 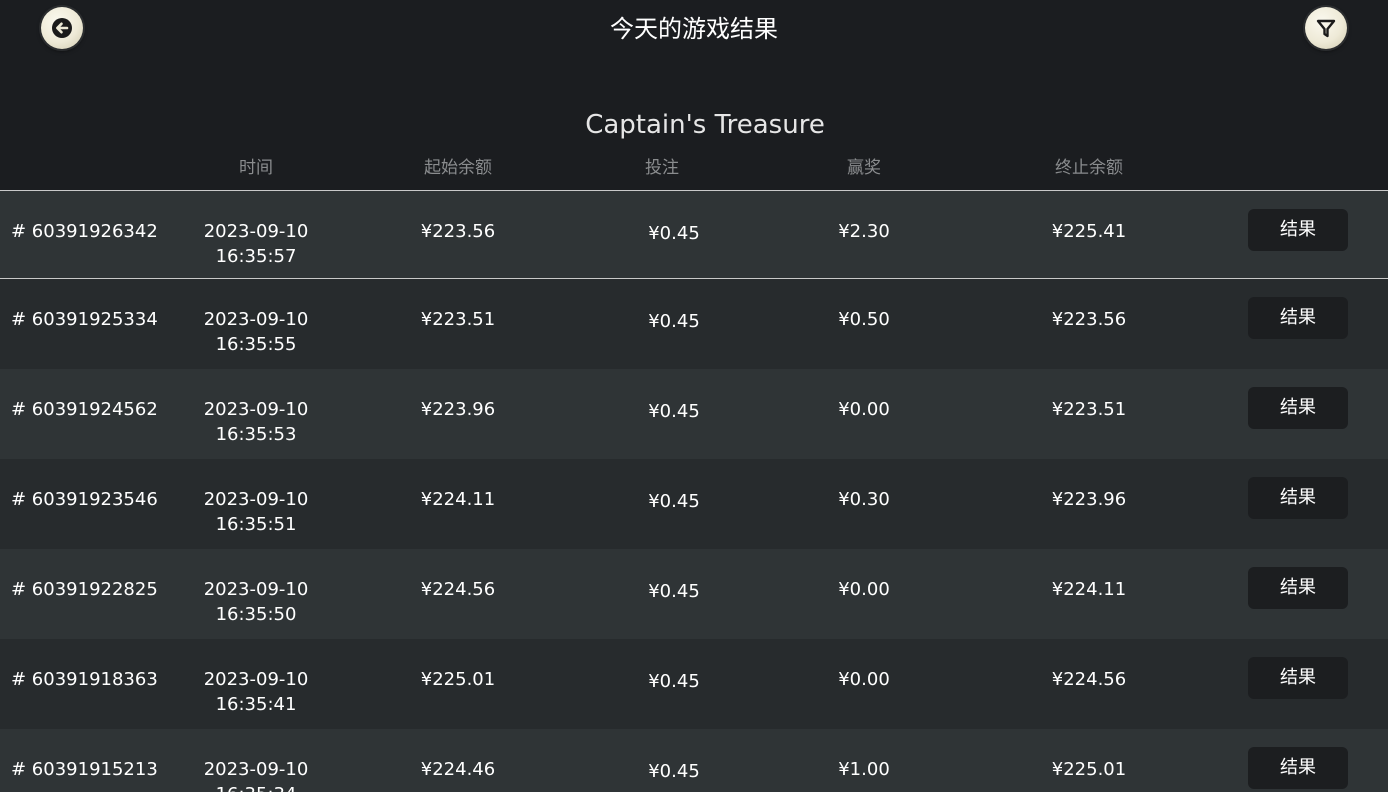 What do you see at coordinates (256, 422) in the screenshot?
I see `round-time: 2023-09-10 16:35:53` at bounding box center [256, 422].